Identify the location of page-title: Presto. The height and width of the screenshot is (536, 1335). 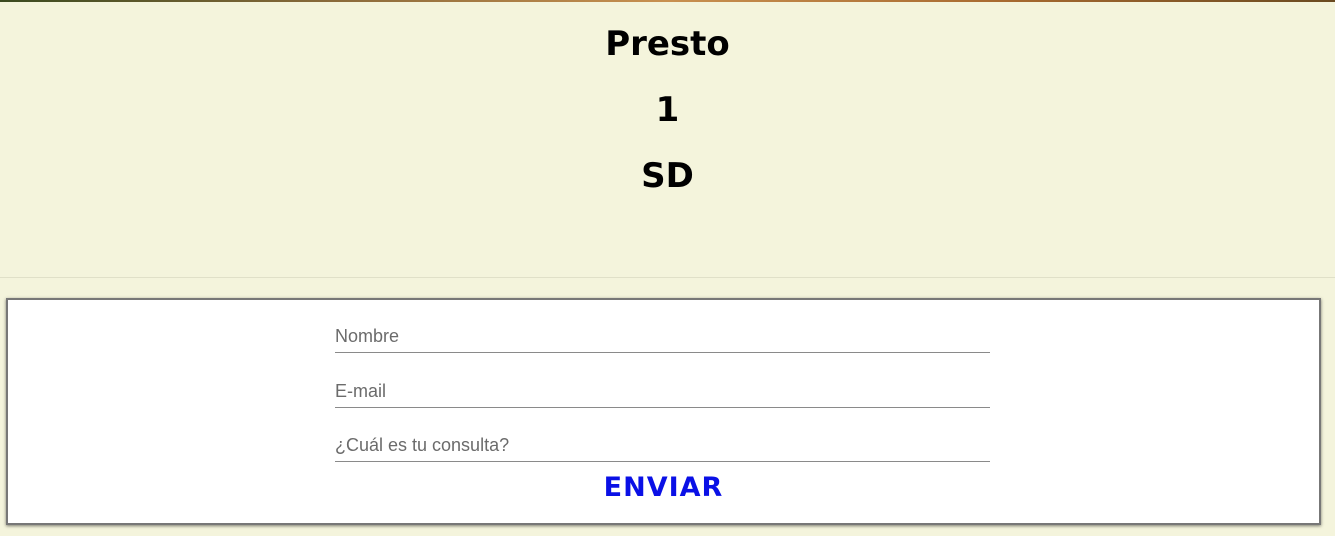
(667, 44).